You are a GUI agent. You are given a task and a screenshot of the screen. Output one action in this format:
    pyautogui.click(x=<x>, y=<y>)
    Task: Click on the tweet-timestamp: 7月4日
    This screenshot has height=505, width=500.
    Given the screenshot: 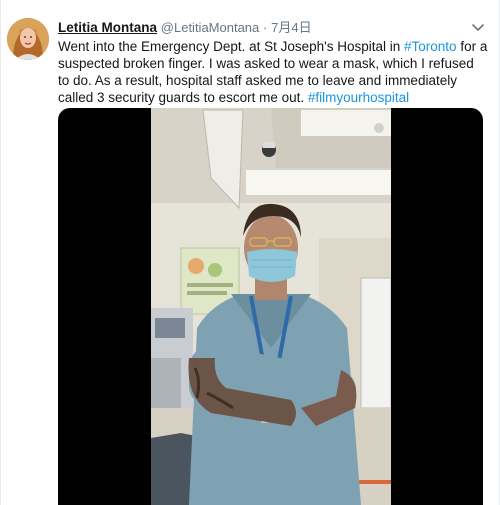 What is the action you would take?
    pyautogui.click(x=291, y=27)
    